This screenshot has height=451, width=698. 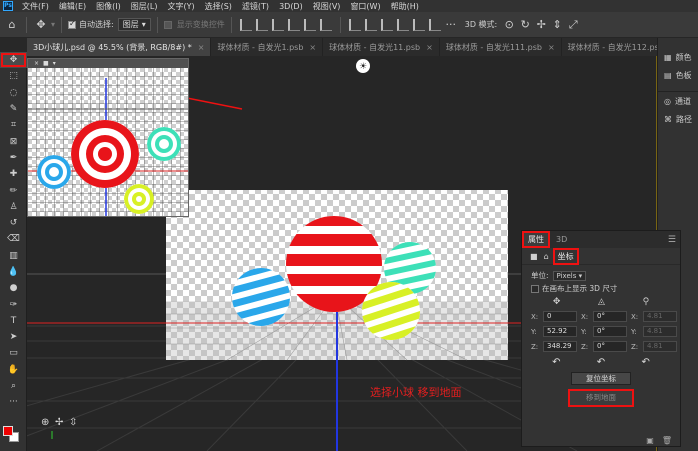 What do you see at coordinates (365, 6) in the screenshot?
I see `menu-window: 窗口(W)` at bounding box center [365, 6].